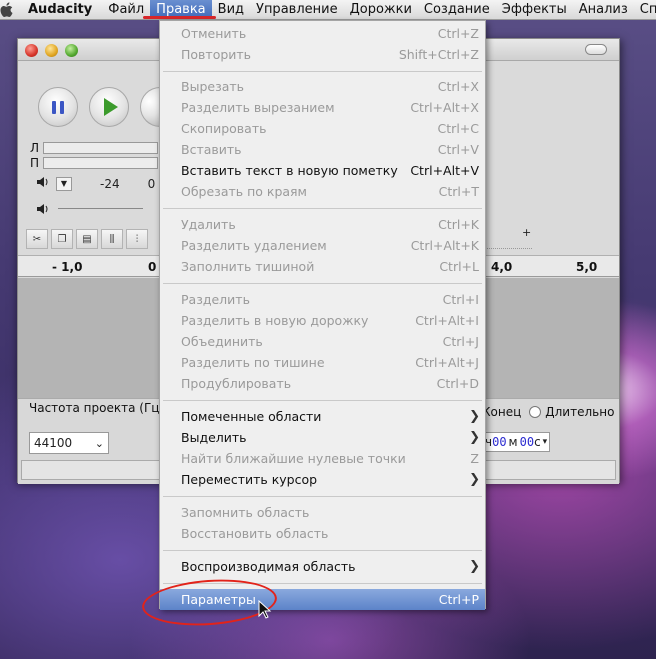 Image resolution: width=656 pixels, height=659 pixels. What do you see at coordinates (58, 9) in the screenshot?
I see `menubar-app-name: Audacity` at bounding box center [58, 9].